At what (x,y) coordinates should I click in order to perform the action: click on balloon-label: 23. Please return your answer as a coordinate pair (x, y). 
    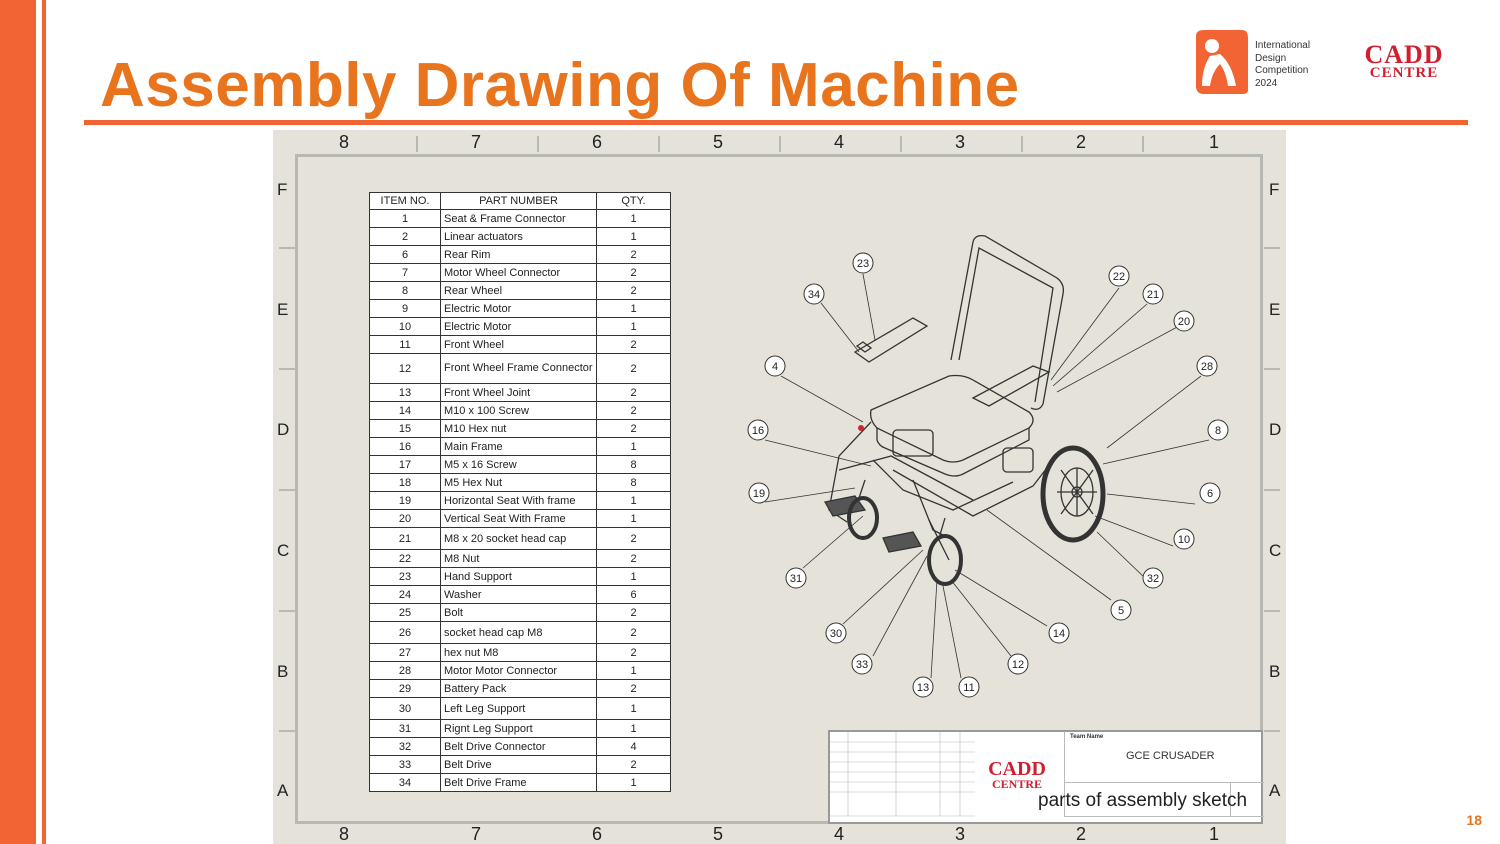
    Looking at the image, I should click on (863, 264).